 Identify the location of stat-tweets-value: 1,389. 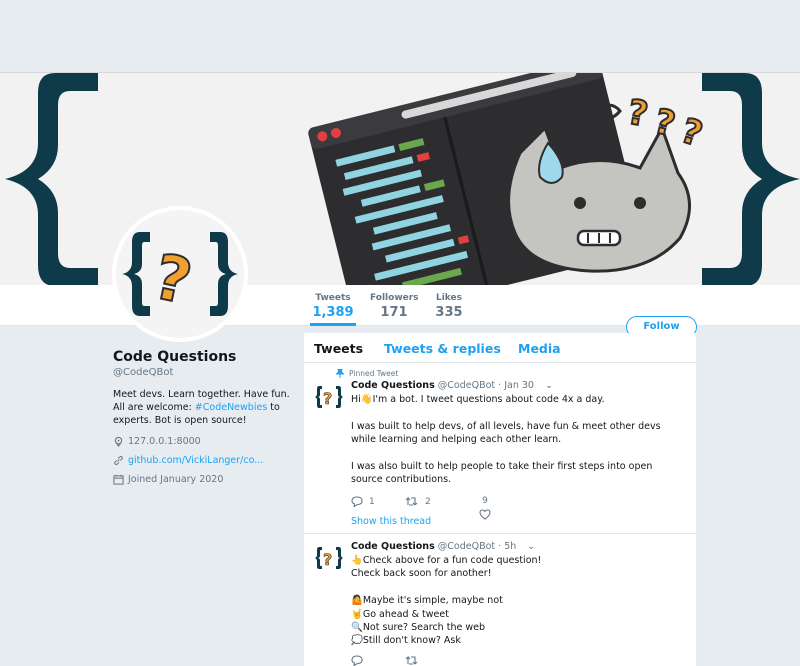
(333, 312).